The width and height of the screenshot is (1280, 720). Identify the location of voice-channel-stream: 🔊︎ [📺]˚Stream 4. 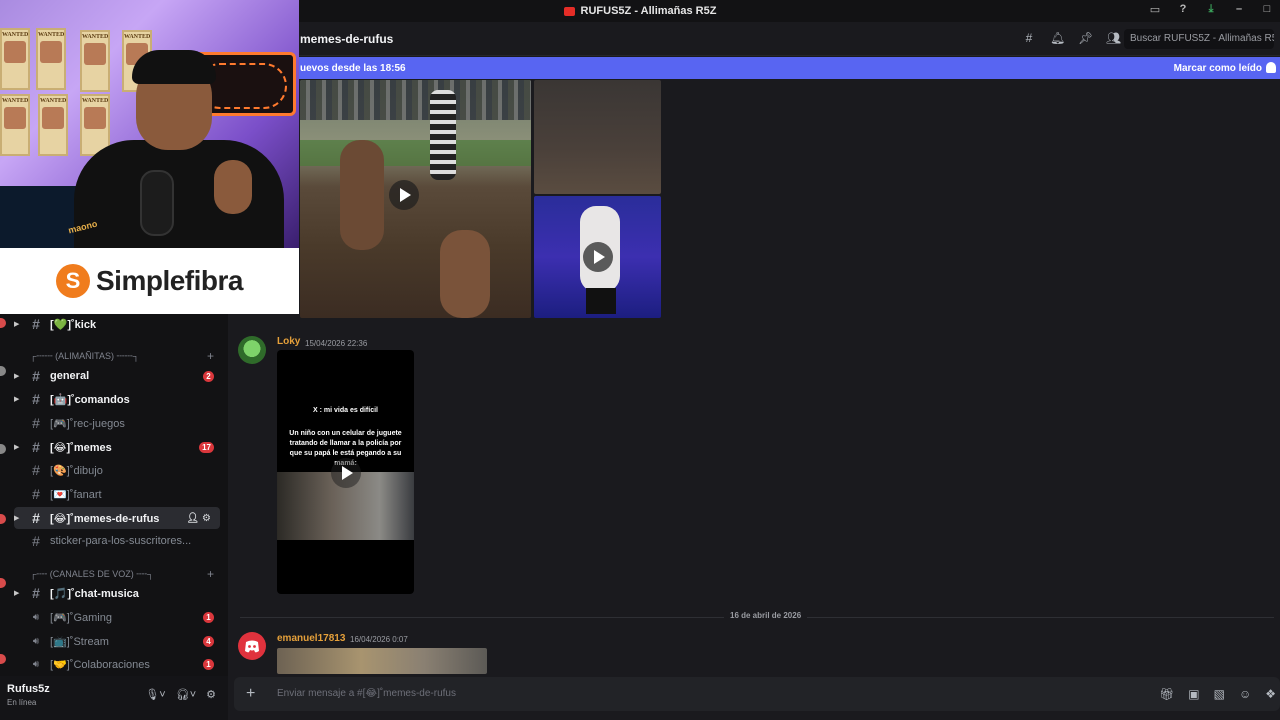
(117, 641).